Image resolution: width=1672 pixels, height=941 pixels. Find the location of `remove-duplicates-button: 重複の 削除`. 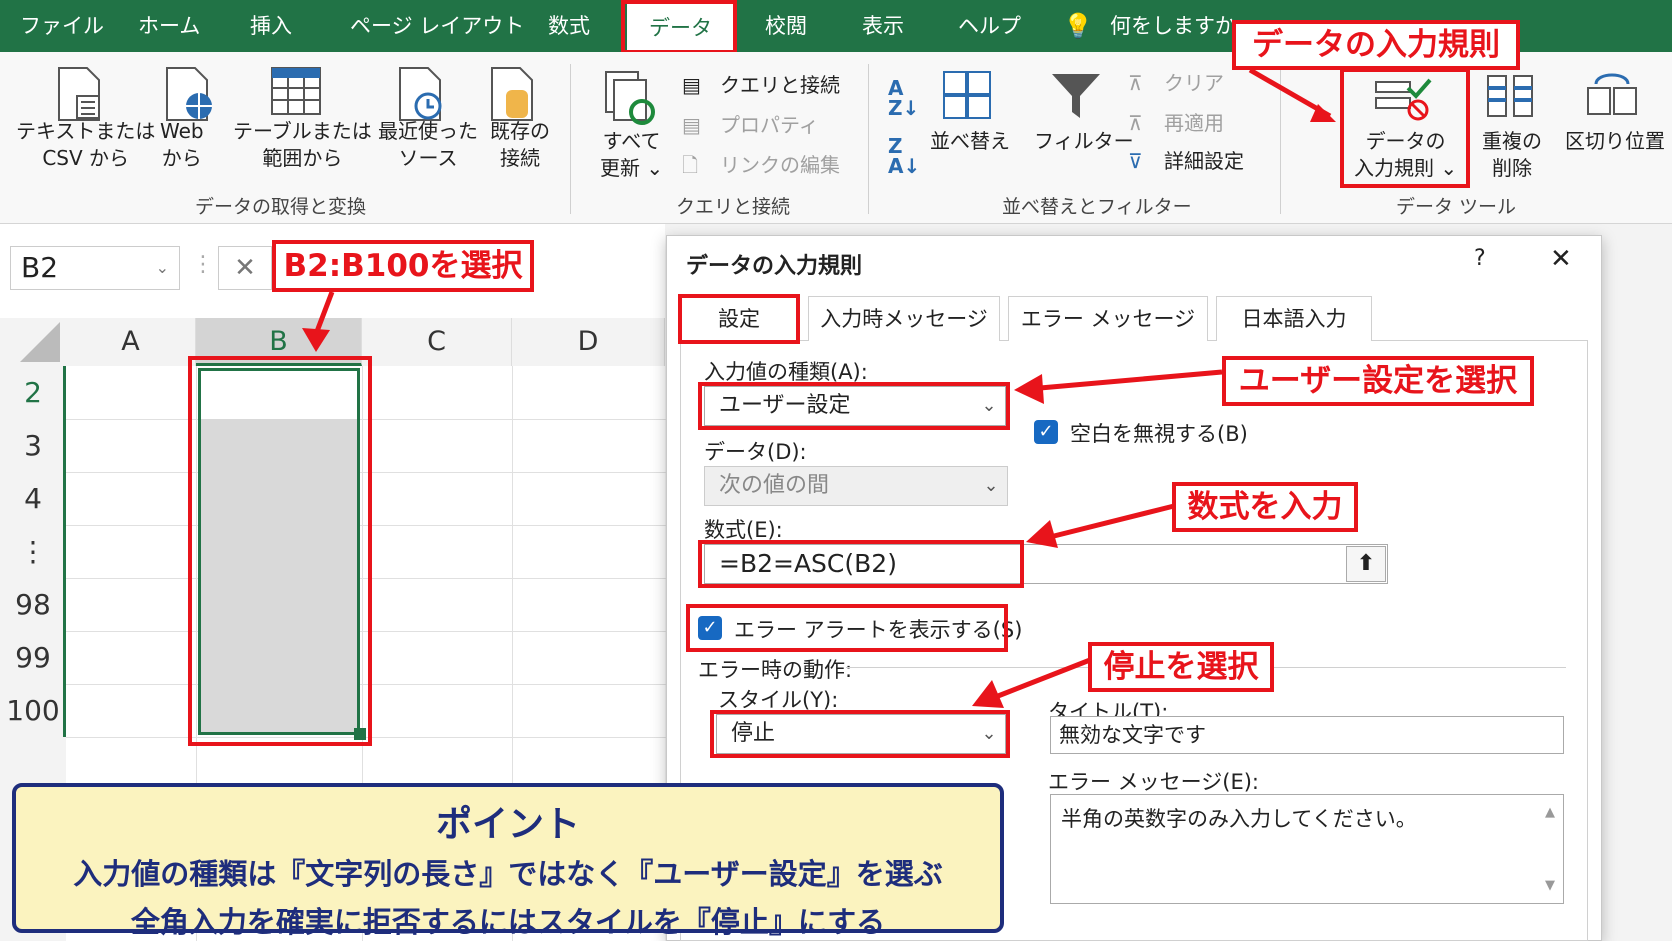

remove-duplicates-button: 重複の 削除 is located at coordinates (1512, 155).